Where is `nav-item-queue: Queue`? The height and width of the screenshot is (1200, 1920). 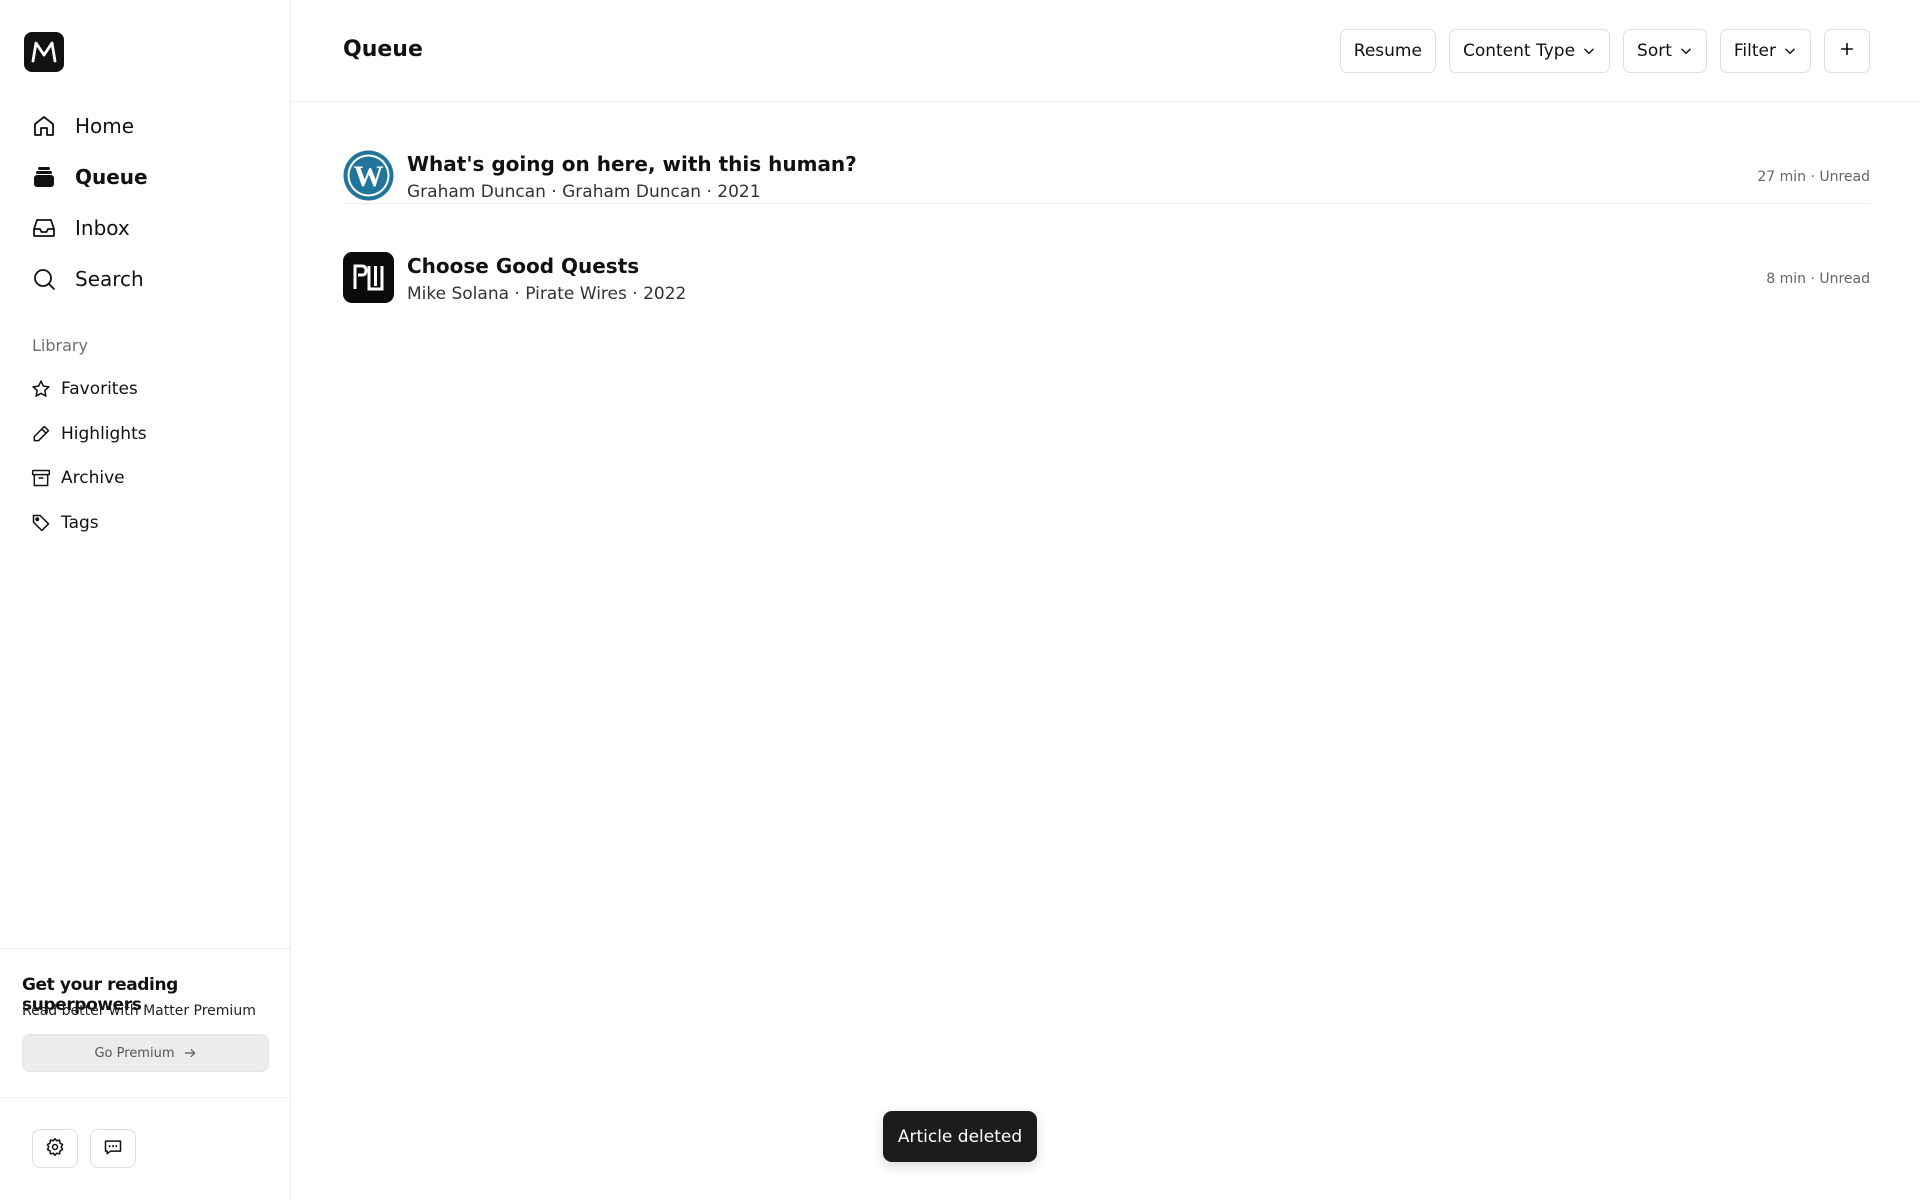
nav-item-queue: Queue is located at coordinates (145, 176).